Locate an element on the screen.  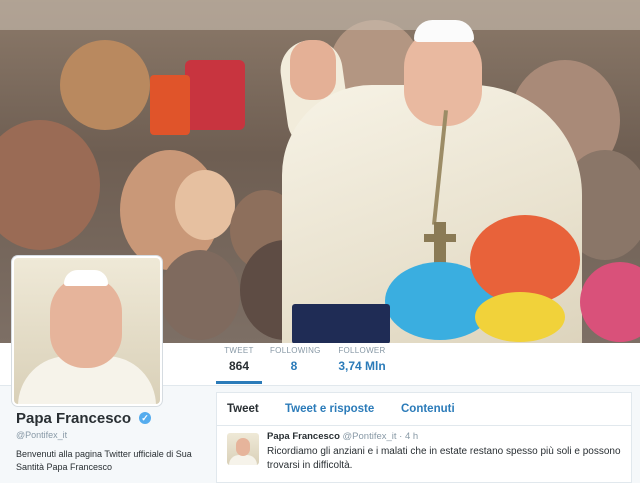
stat-value: 864 is located at coordinates (239, 366).